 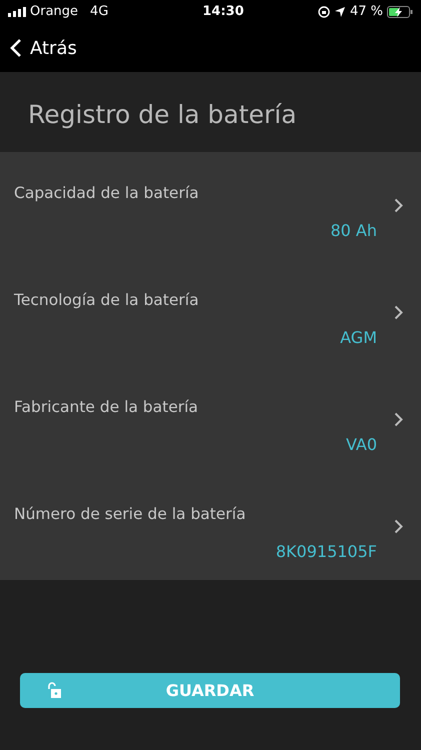 What do you see at coordinates (353, 231) in the screenshot?
I see `row-value: 80 Ah` at bounding box center [353, 231].